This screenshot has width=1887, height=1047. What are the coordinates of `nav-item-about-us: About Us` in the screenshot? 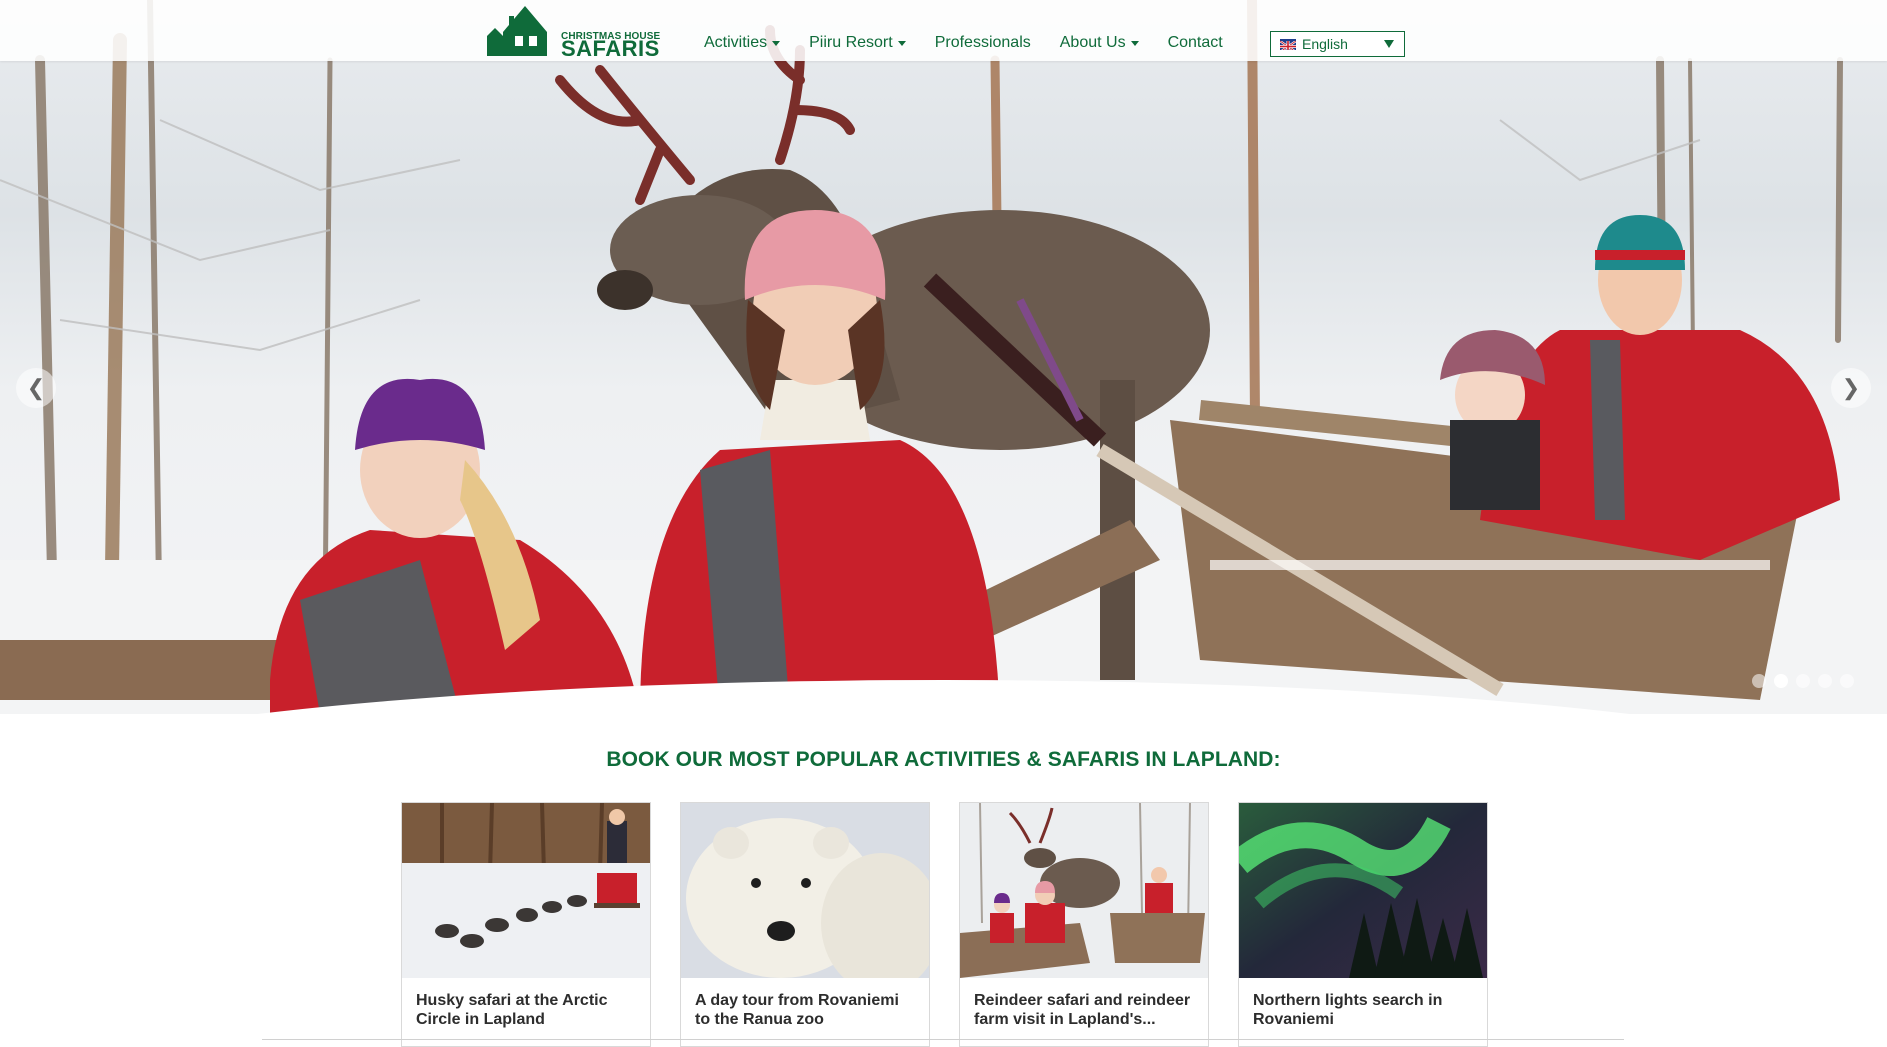 It's located at (1099, 43).